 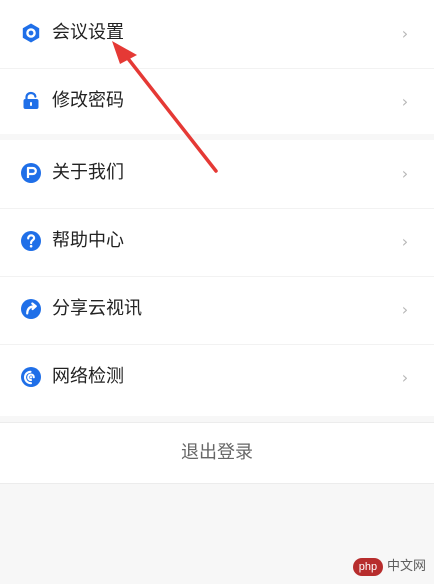 What do you see at coordinates (217, 34) in the screenshot?
I see `menu-item-meeting-settings: 会议设置 ›` at bounding box center [217, 34].